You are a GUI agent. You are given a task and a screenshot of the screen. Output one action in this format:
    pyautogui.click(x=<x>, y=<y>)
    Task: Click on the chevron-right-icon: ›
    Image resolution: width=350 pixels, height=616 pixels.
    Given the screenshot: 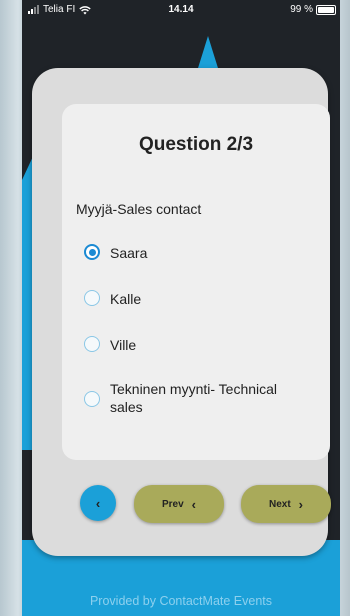 What is the action you would take?
    pyautogui.click(x=301, y=504)
    